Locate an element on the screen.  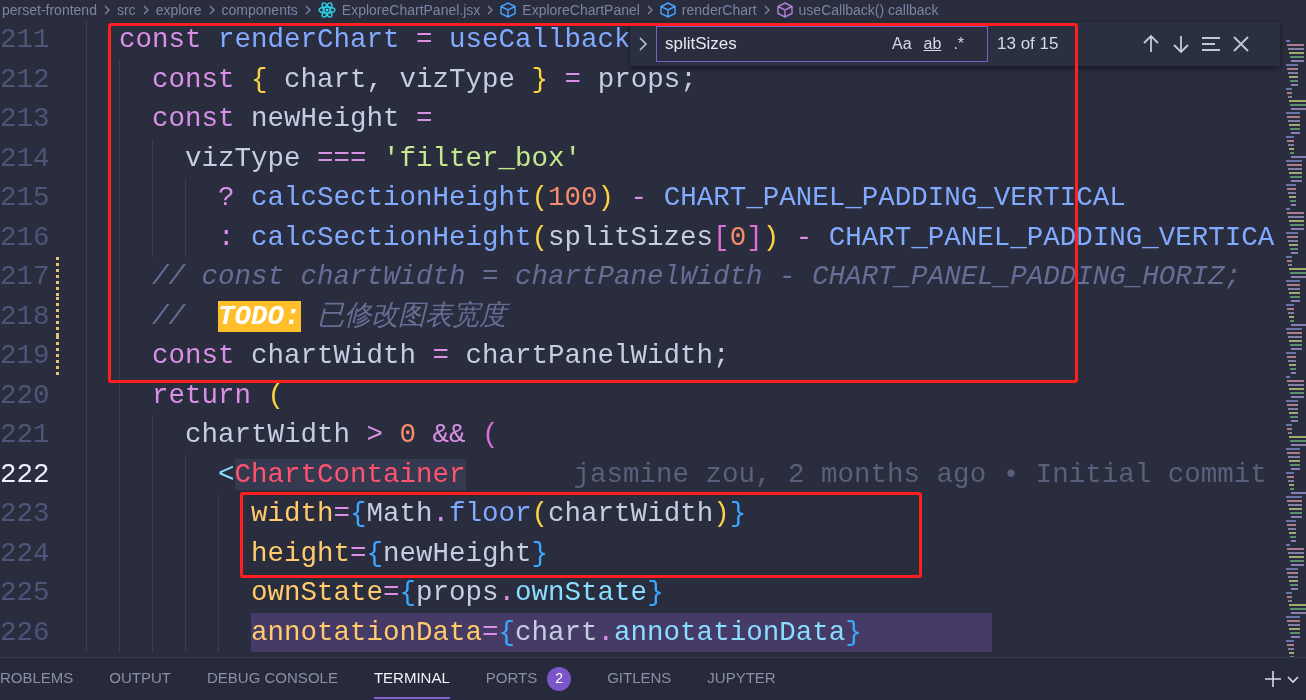
atom-icon is located at coordinates (326, 10).